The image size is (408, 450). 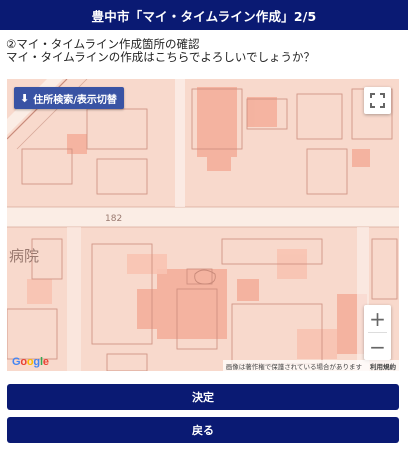 What do you see at coordinates (25, 98) in the screenshot?
I see `arrow-down-icon: ⬇` at bounding box center [25, 98].